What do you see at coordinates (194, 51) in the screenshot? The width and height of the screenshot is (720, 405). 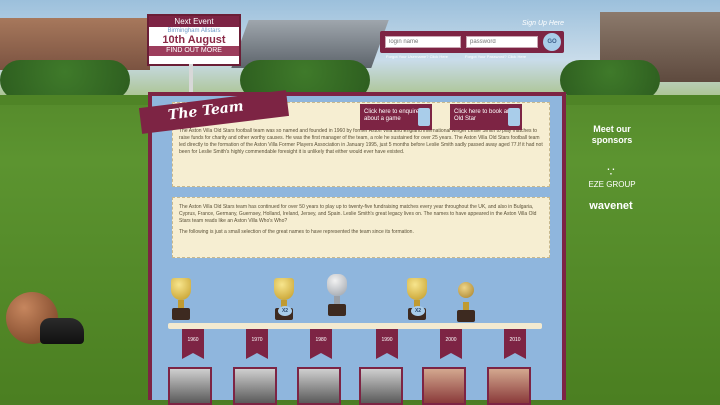 I see `find-out-more-button: FIND OUT MORE` at bounding box center [194, 51].